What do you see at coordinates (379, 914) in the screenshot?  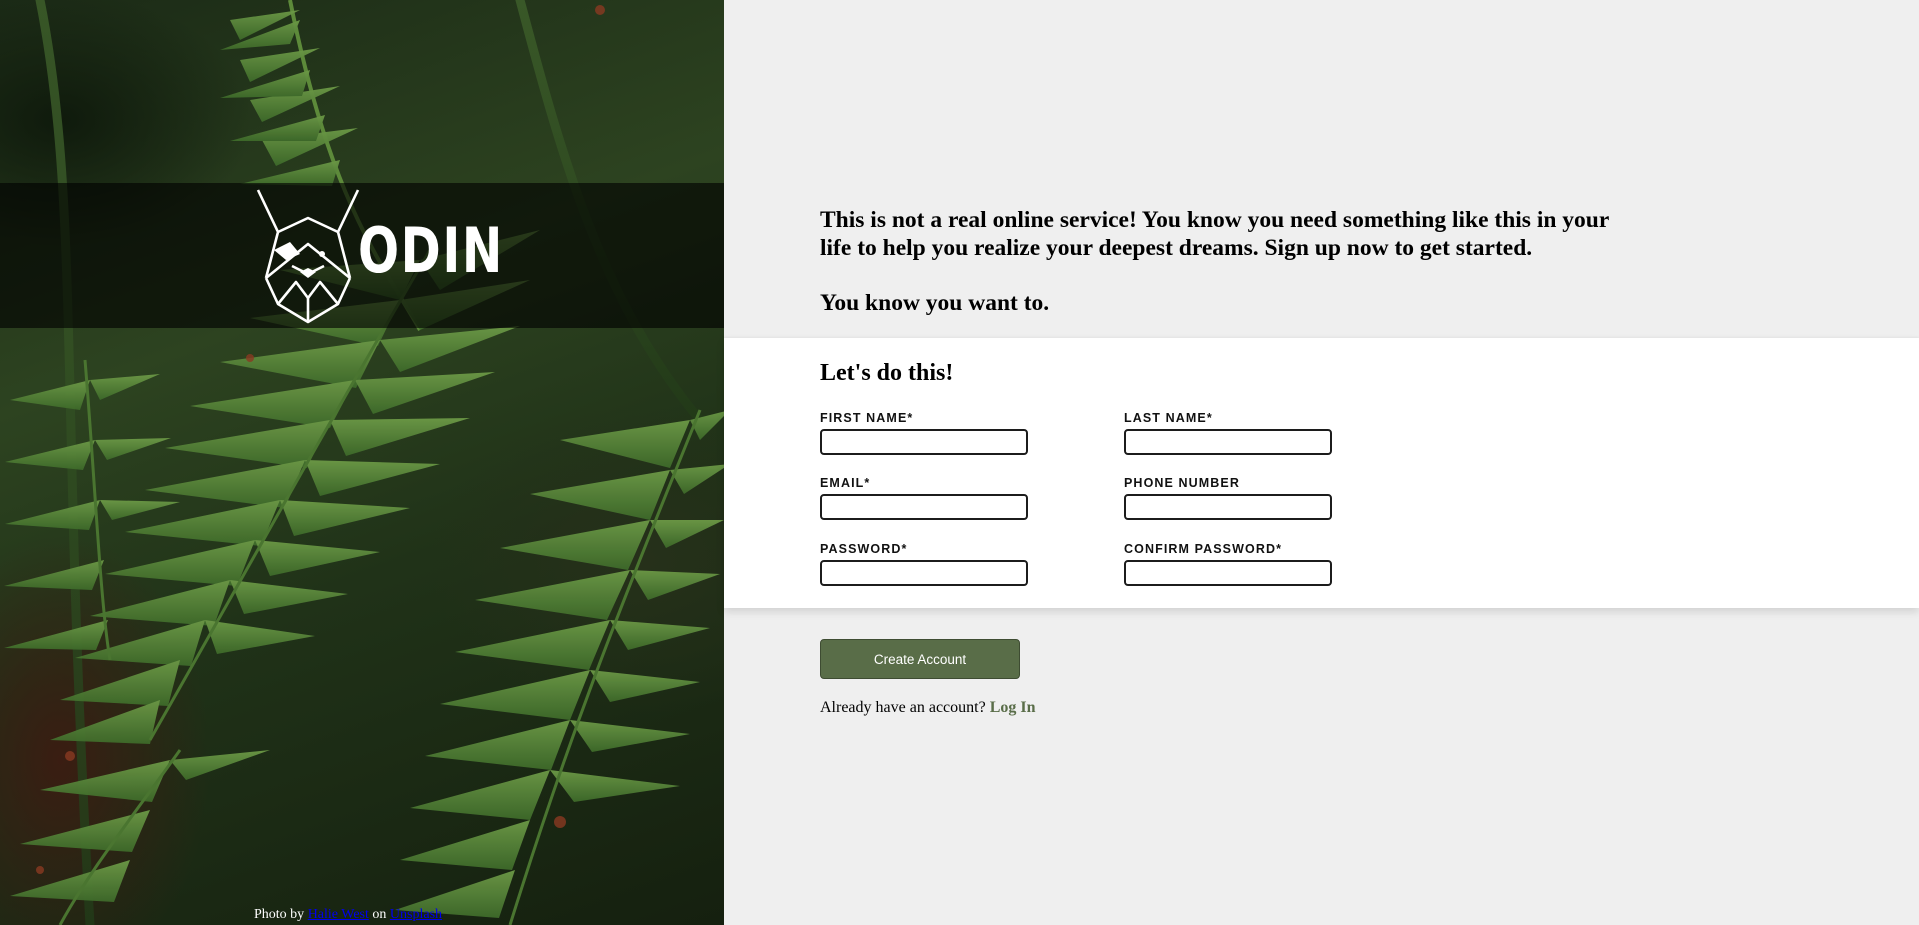 I see `photo-credit-middle: on` at bounding box center [379, 914].